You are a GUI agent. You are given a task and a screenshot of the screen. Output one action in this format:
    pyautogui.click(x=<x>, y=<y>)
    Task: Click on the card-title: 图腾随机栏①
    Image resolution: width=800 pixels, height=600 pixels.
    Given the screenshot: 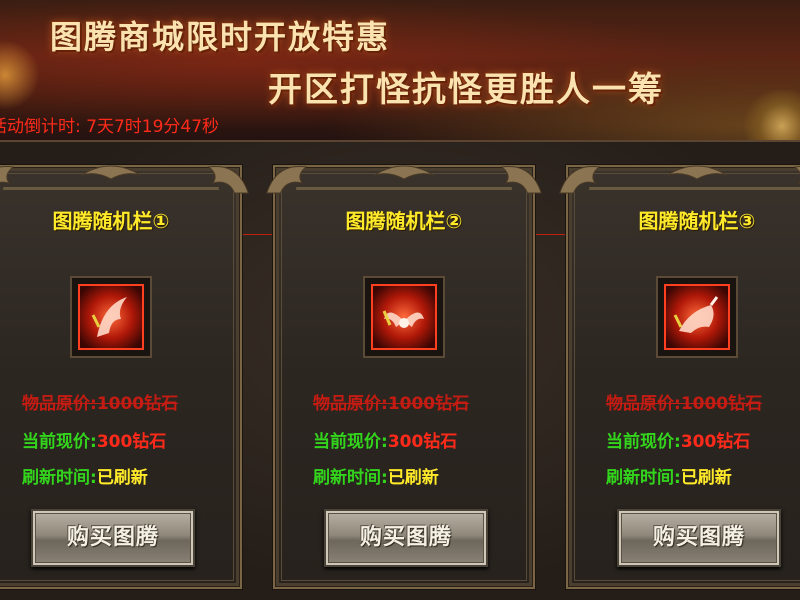 What is the action you would take?
    pyautogui.click(x=111, y=221)
    